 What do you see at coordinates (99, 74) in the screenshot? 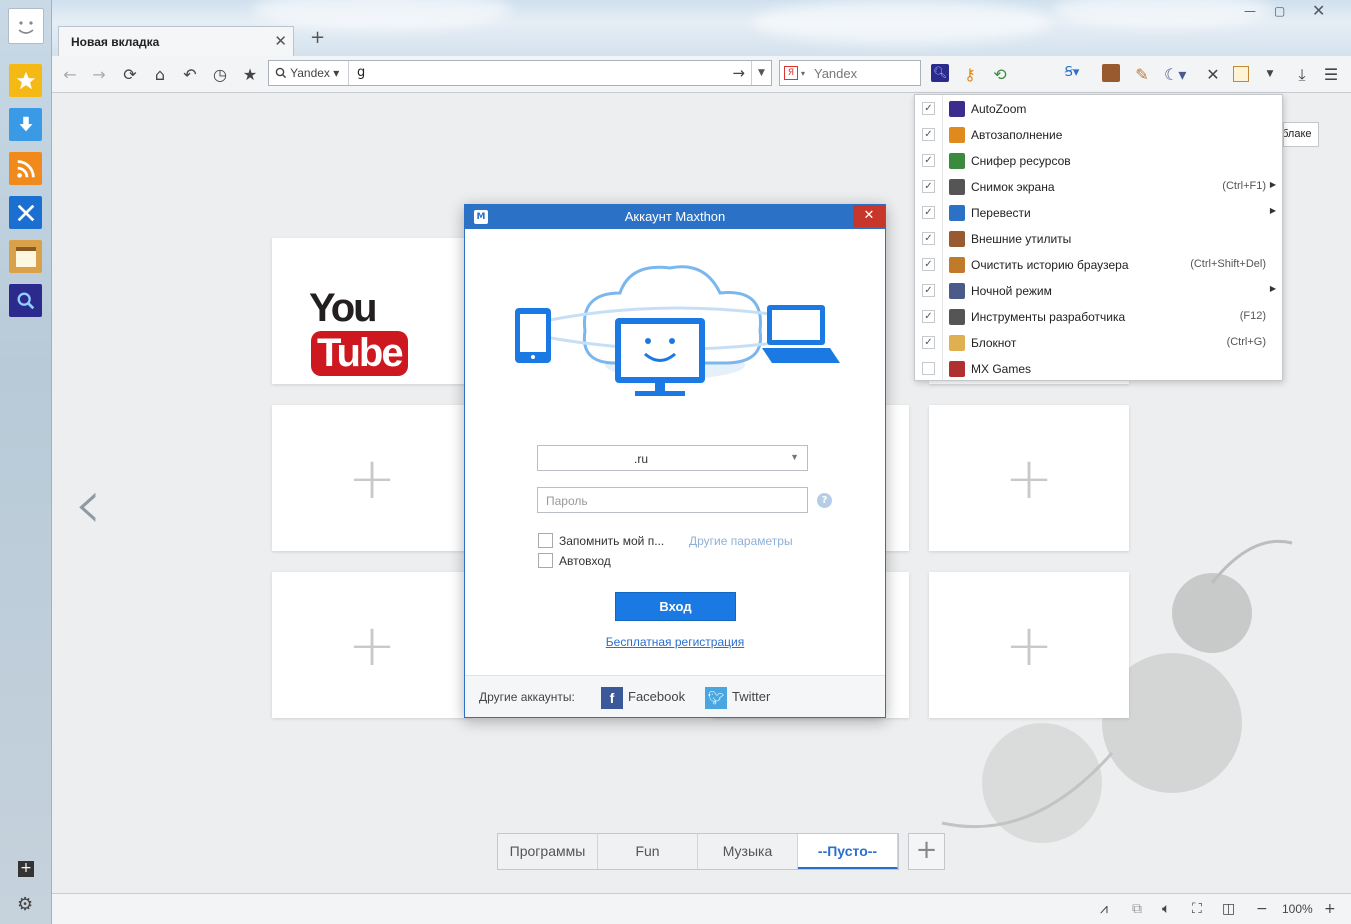
I see `forward-icon: →` at bounding box center [99, 74].